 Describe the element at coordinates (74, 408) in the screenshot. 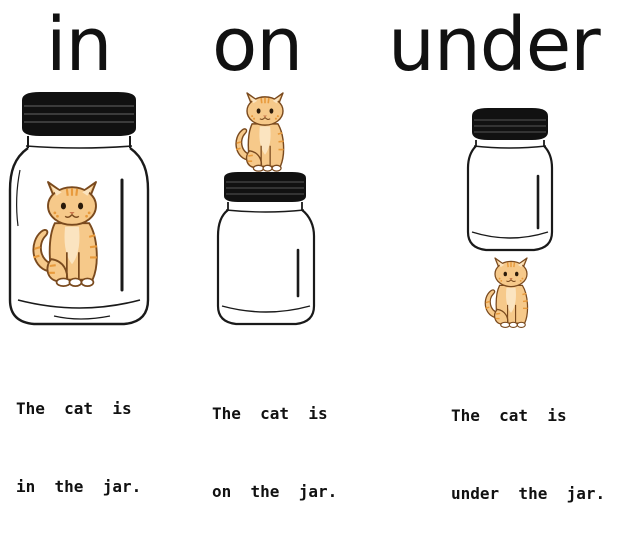

I see `caption-in-line1: The cat is` at that location.